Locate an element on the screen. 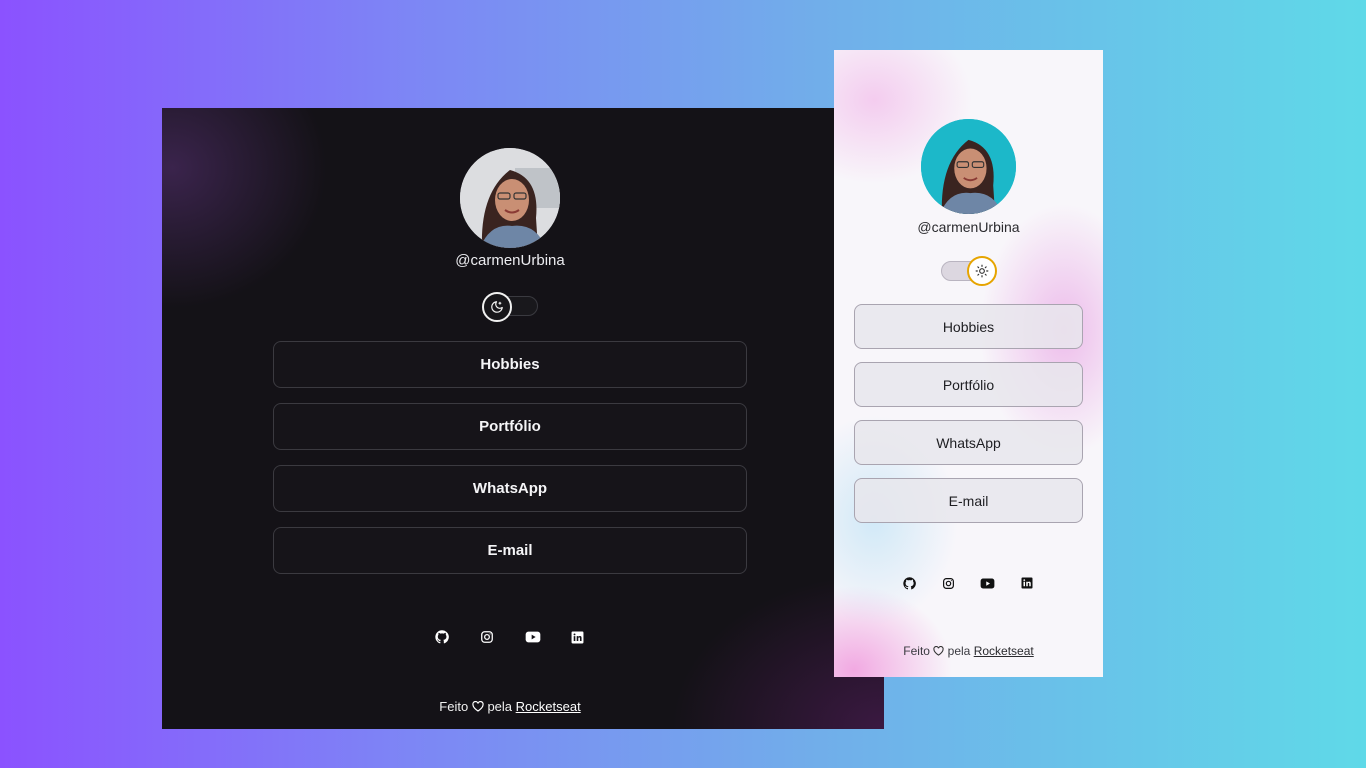 This screenshot has width=1366, height=768. moon-icon is located at coordinates (497, 307).